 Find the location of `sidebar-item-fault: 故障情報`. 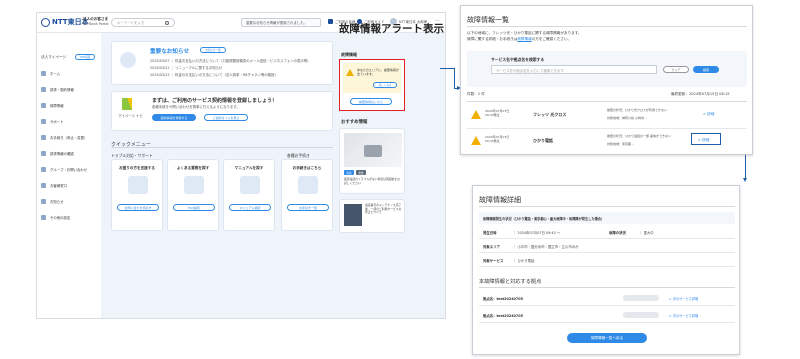

sidebar-item-fault: 故障情報 is located at coordinates (52, 105).